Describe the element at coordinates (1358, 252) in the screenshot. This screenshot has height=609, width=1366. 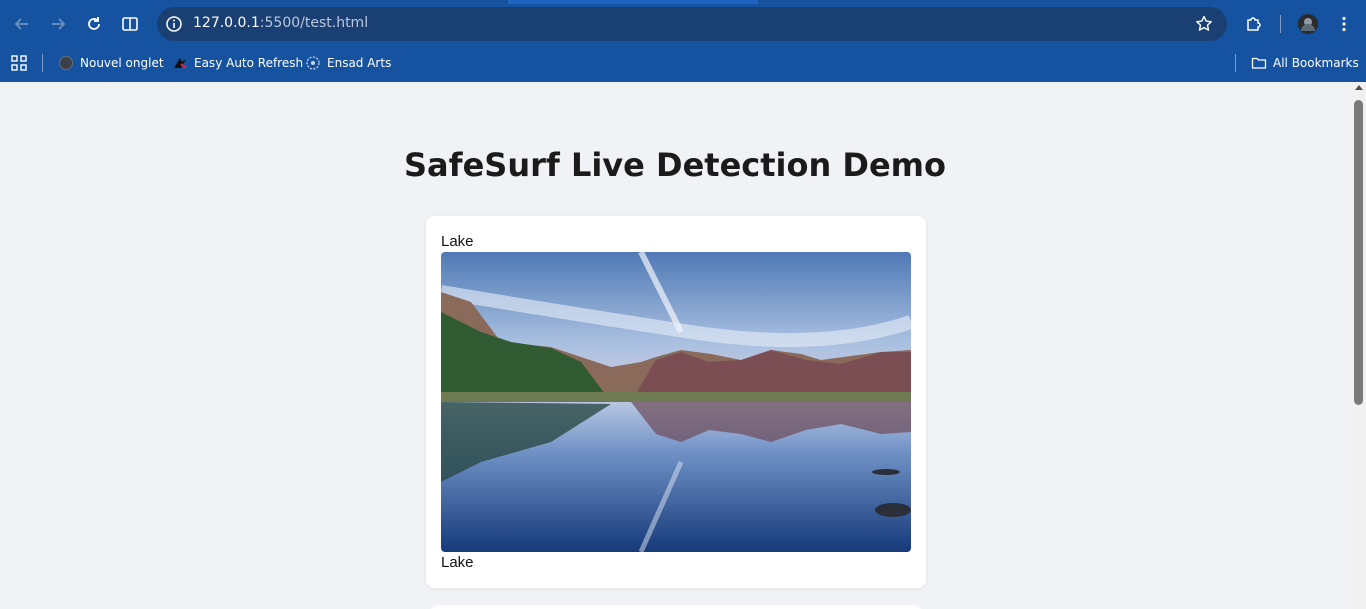
I see `scrollbar-thumb` at that location.